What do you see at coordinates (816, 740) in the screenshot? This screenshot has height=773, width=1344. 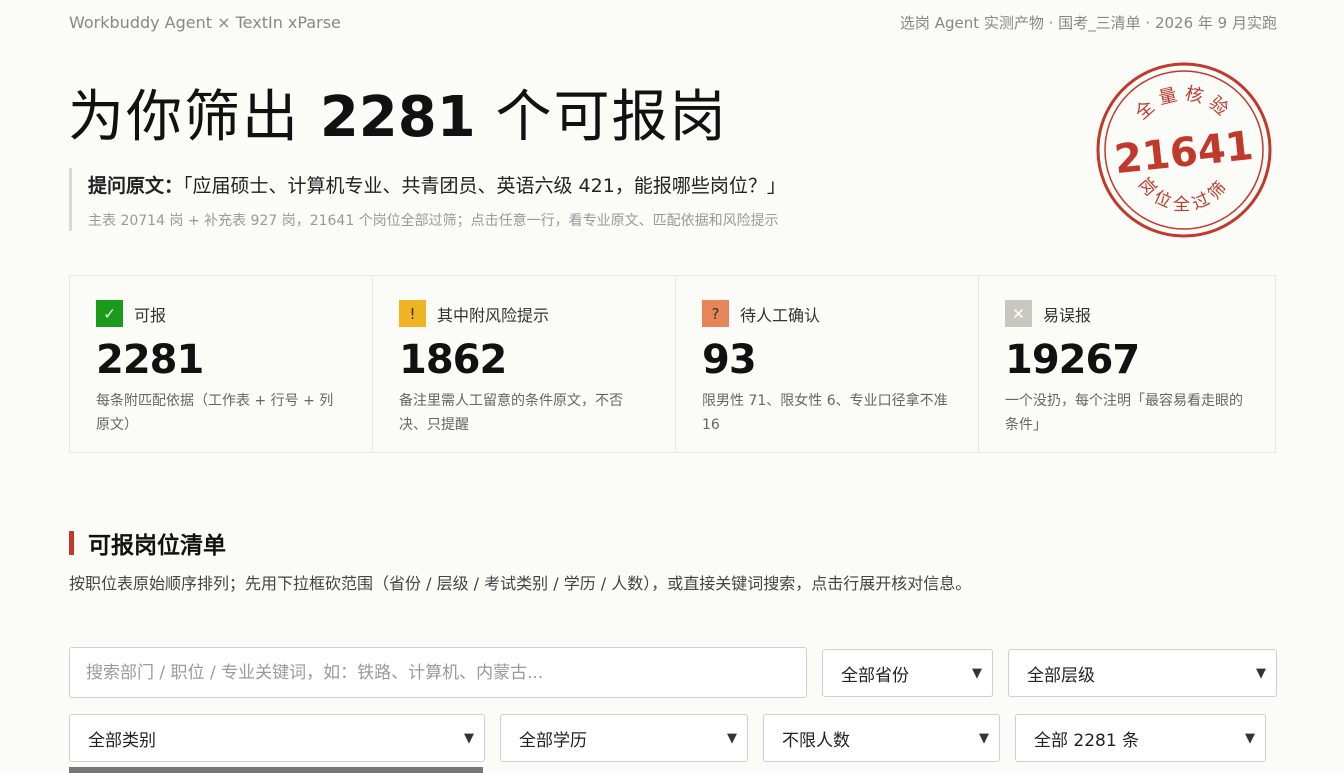 I see `select-value: 不限人数` at bounding box center [816, 740].